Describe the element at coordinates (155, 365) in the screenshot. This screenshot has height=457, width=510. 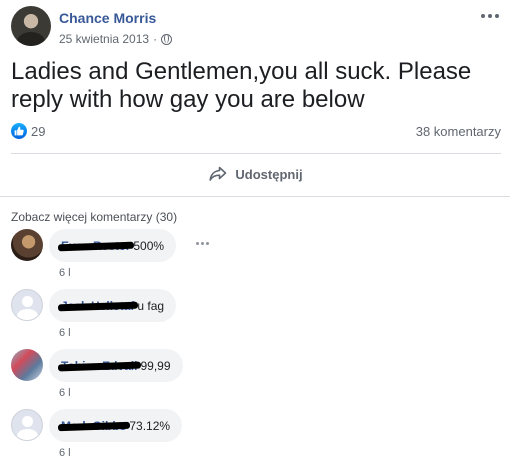
I see `comment-text: 99,99` at that location.